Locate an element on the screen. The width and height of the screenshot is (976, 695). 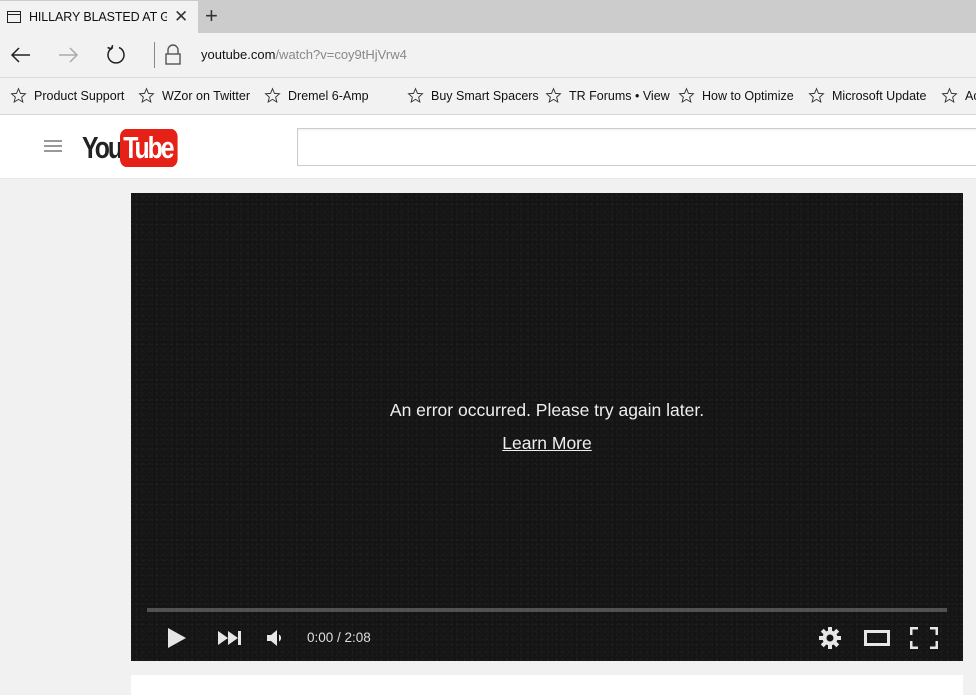
theater-mode-button is located at coordinates (877, 638).